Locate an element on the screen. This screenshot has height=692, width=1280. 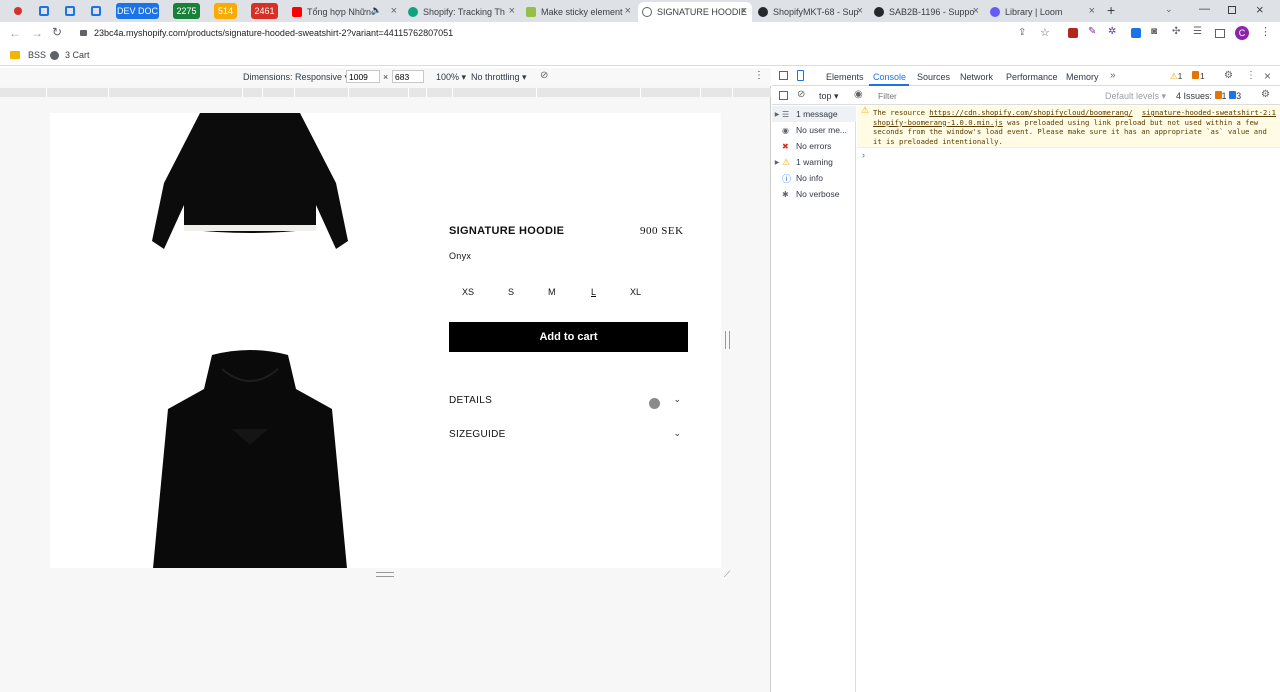
device-toggle-icon is located at coordinates (800, 75).